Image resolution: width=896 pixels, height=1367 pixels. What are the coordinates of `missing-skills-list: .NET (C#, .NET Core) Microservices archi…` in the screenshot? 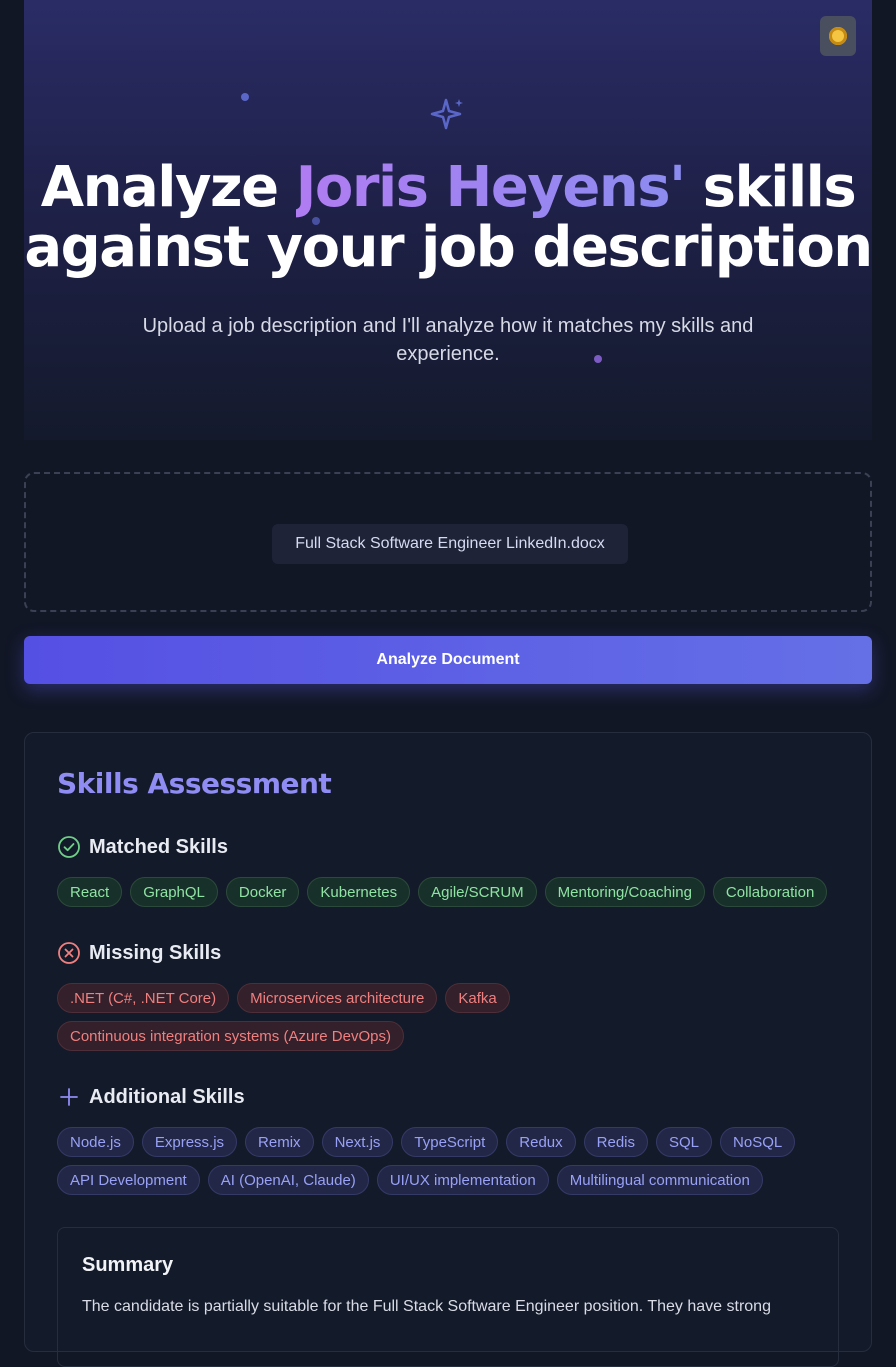 It's located at (452, 1017).